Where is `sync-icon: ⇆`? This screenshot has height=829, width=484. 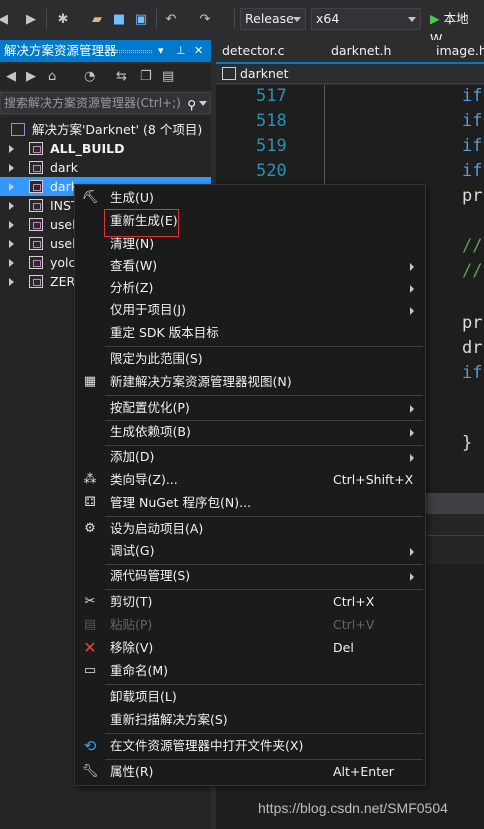
sync-icon: ⇆ is located at coordinates (121, 76).